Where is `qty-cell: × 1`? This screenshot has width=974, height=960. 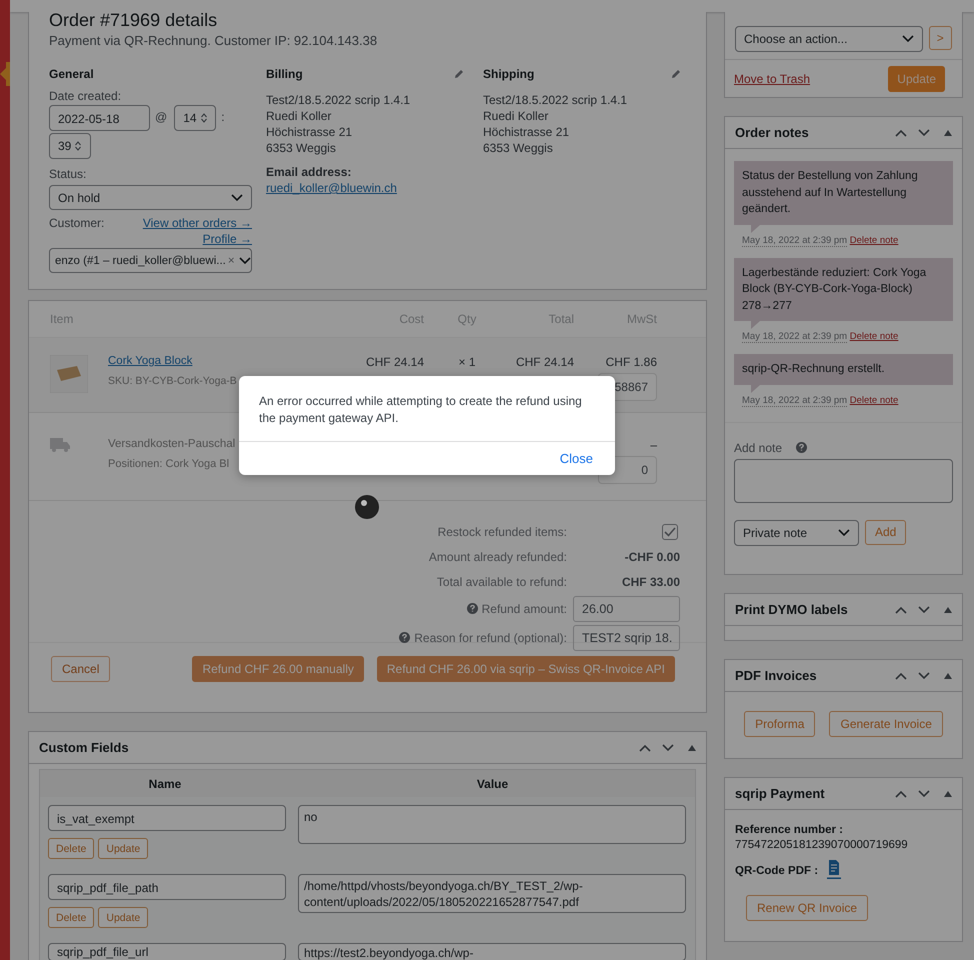
qty-cell: × 1 is located at coordinates (467, 362).